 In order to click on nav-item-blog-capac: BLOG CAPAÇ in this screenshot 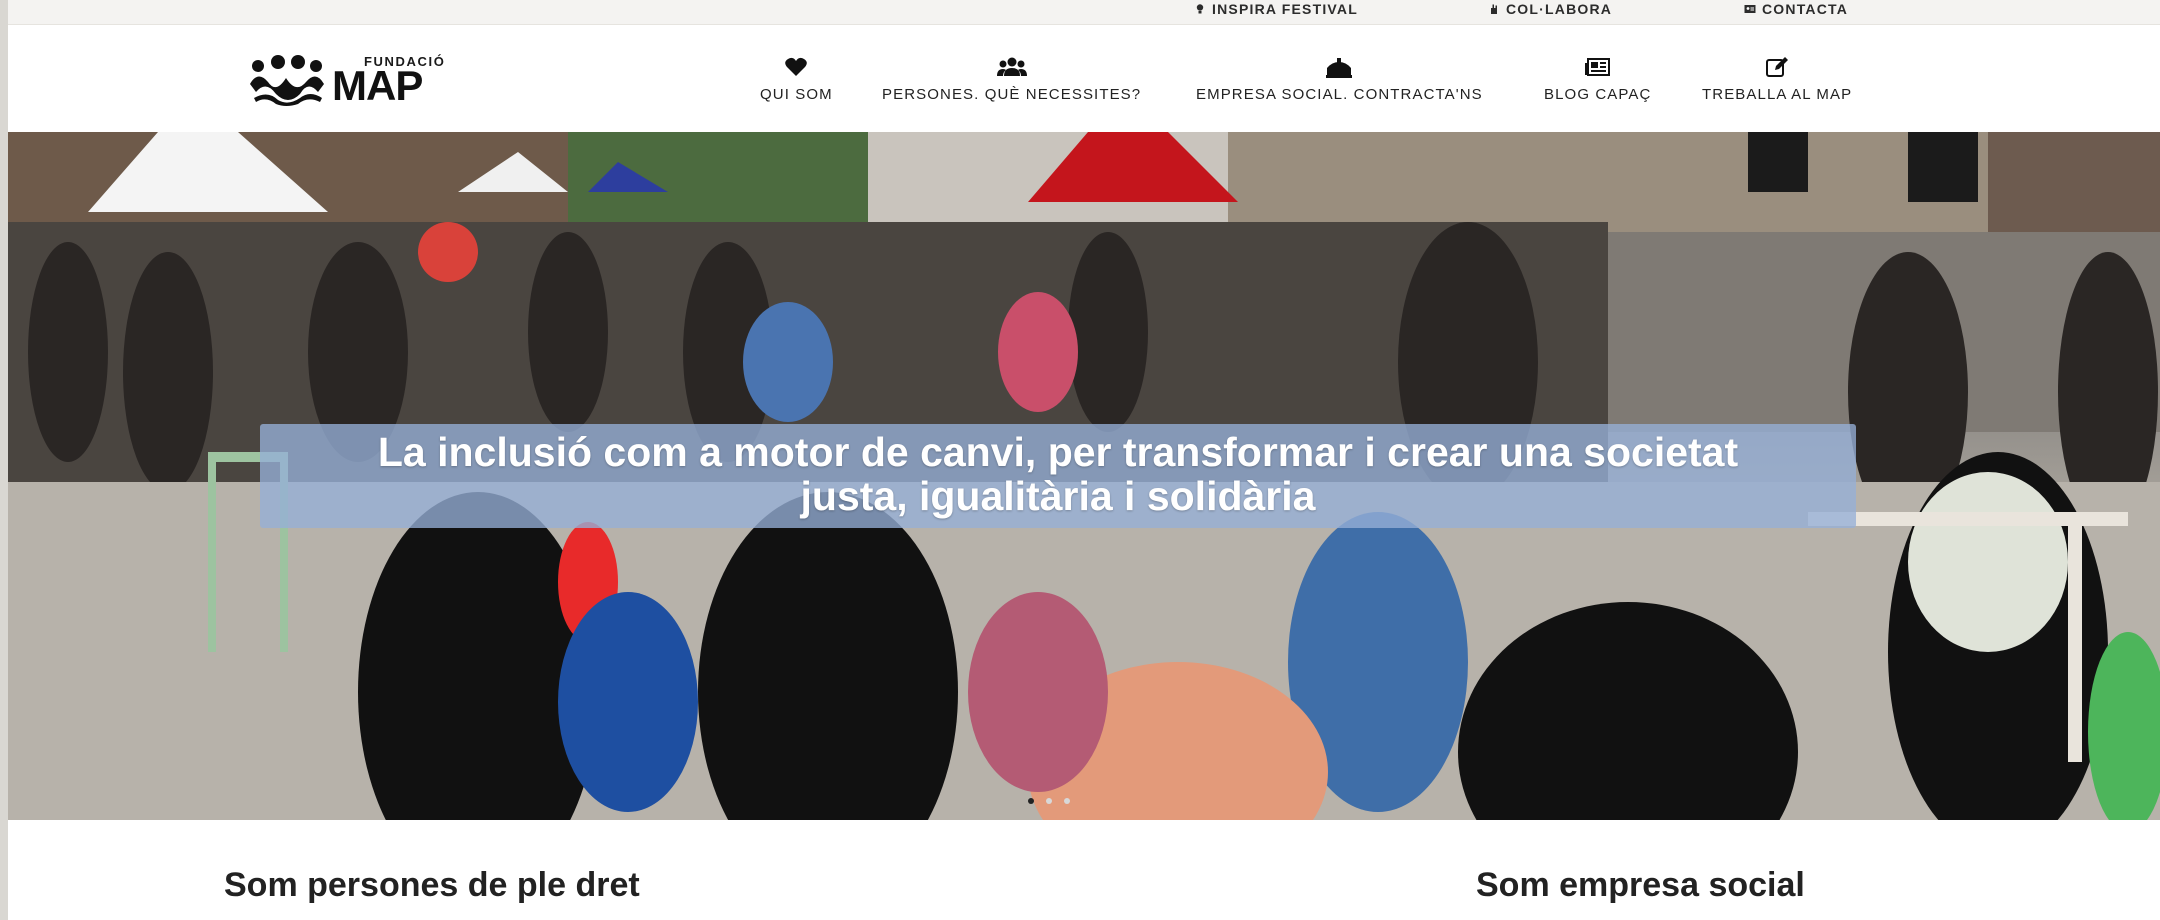, I will do `click(1597, 79)`.